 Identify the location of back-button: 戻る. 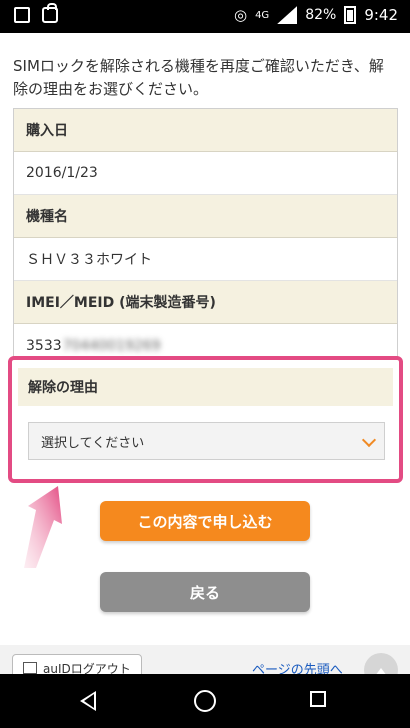
(205, 592).